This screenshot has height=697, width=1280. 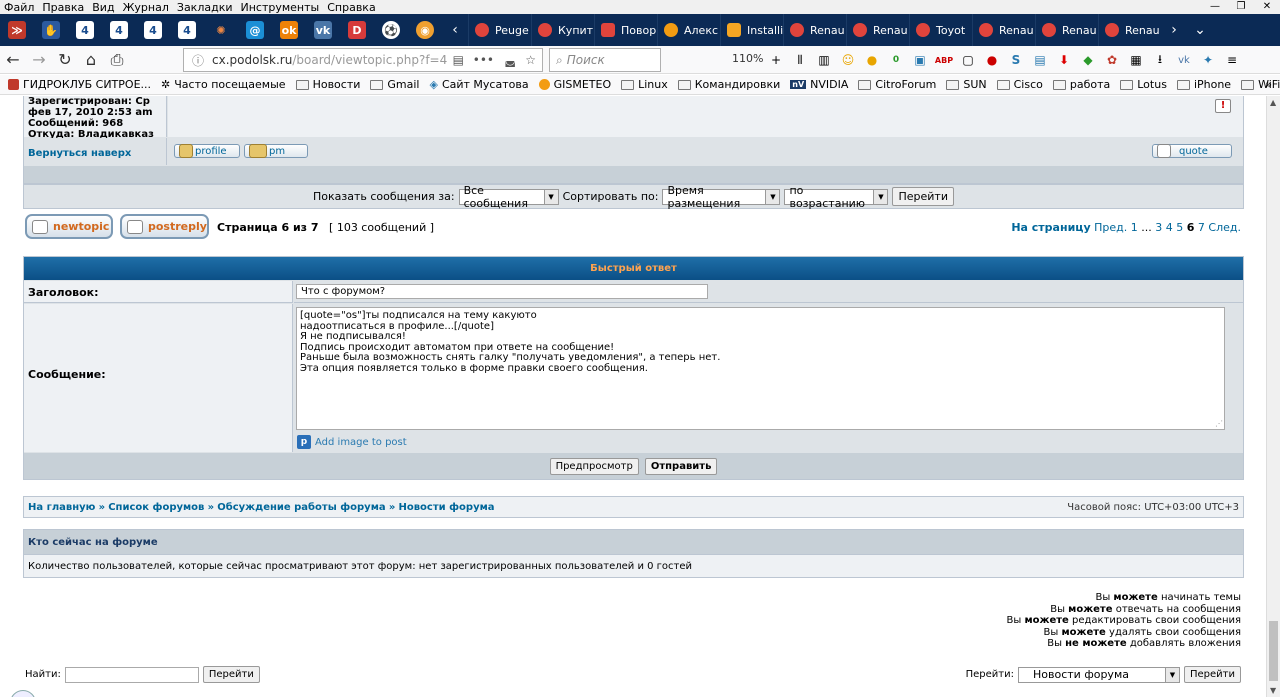 I want to click on search-input: ⌕ Поиск, so click(x=605, y=60).